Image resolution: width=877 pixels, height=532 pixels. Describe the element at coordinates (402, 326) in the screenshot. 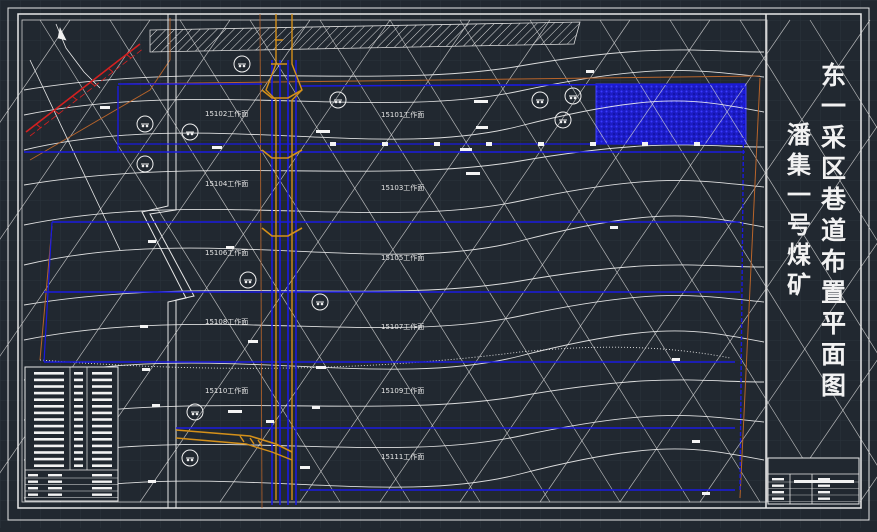

I see `panel-label-15107: 15107工作面` at that location.